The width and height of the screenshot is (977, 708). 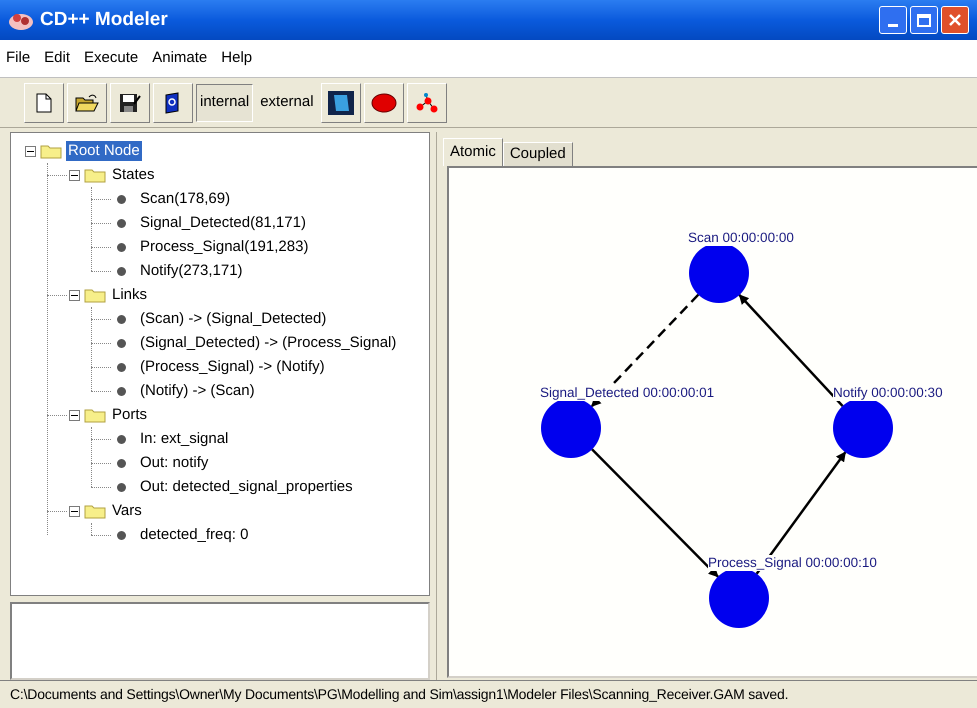 What do you see at coordinates (104, 151) in the screenshot?
I see `tree-item: Root Node` at bounding box center [104, 151].